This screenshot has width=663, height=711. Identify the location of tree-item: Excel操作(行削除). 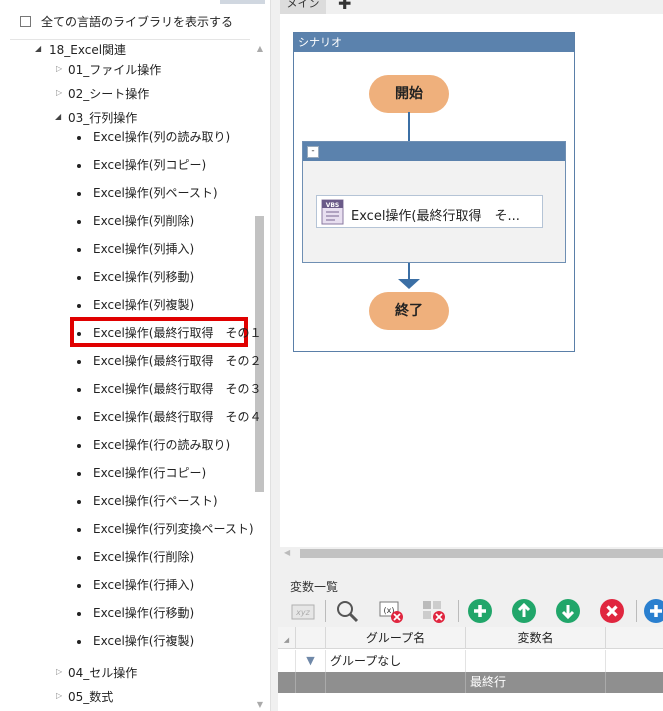
(143, 556).